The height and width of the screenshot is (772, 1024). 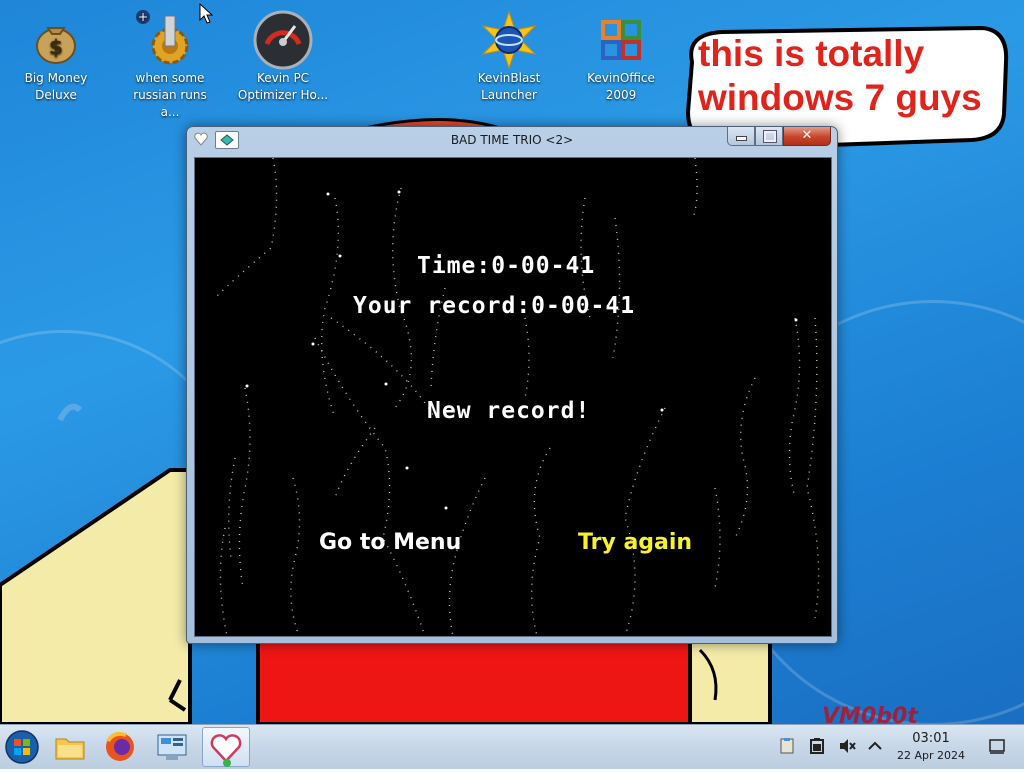 What do you see at coordinates (390, 542) in the screenshot?
I see `go-to-menu-option: Go to Menu` at bounding box center [390, 542].